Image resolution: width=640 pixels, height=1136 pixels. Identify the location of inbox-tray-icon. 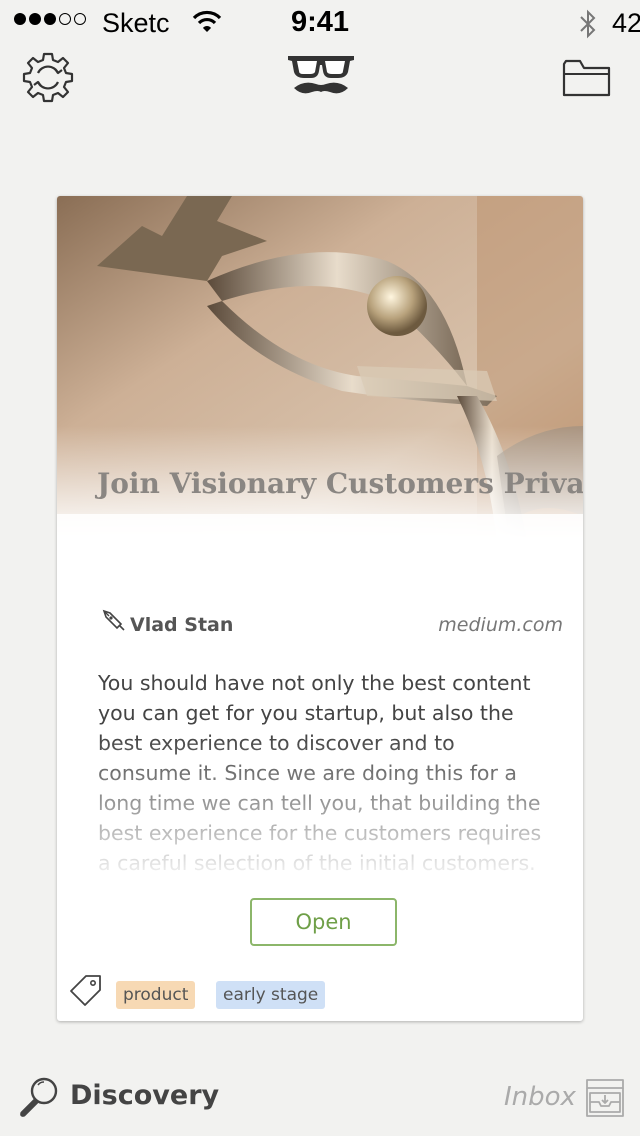
(605, 1098).